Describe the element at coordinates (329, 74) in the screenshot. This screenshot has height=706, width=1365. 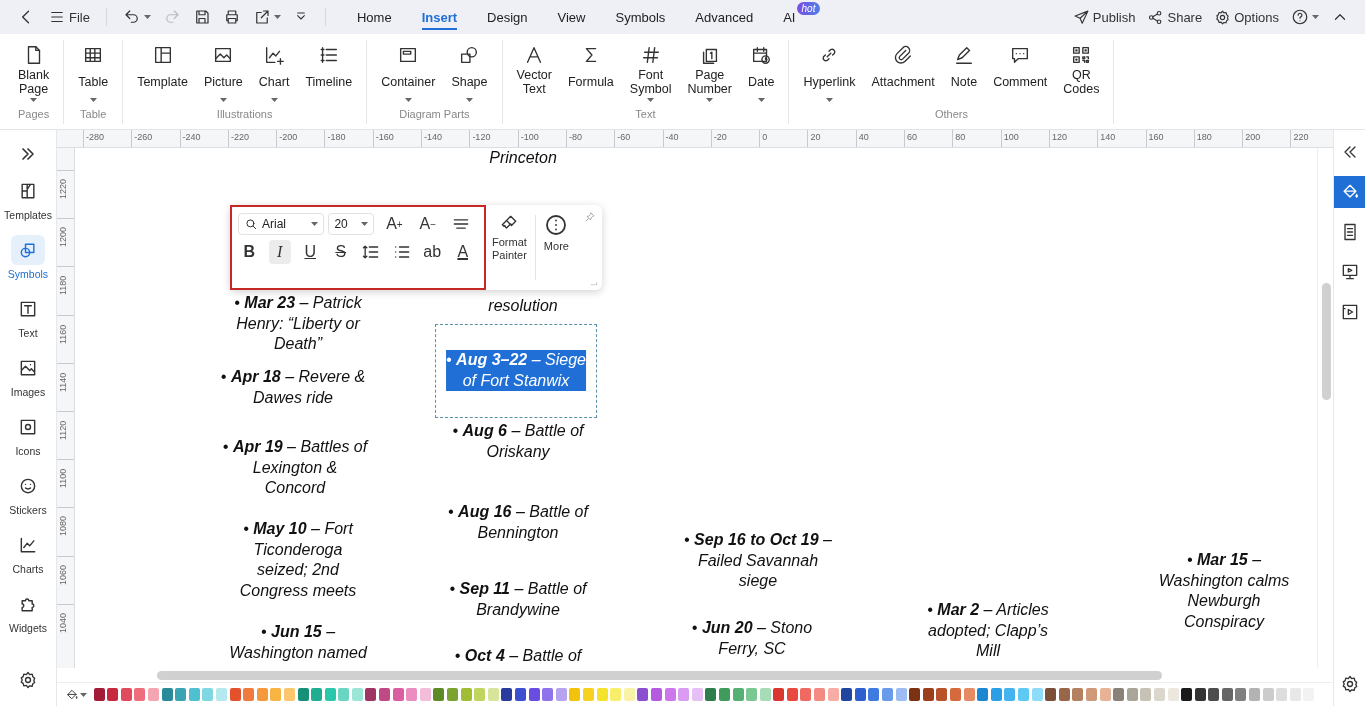
I see `ribbon-button: Timeline` at that location.